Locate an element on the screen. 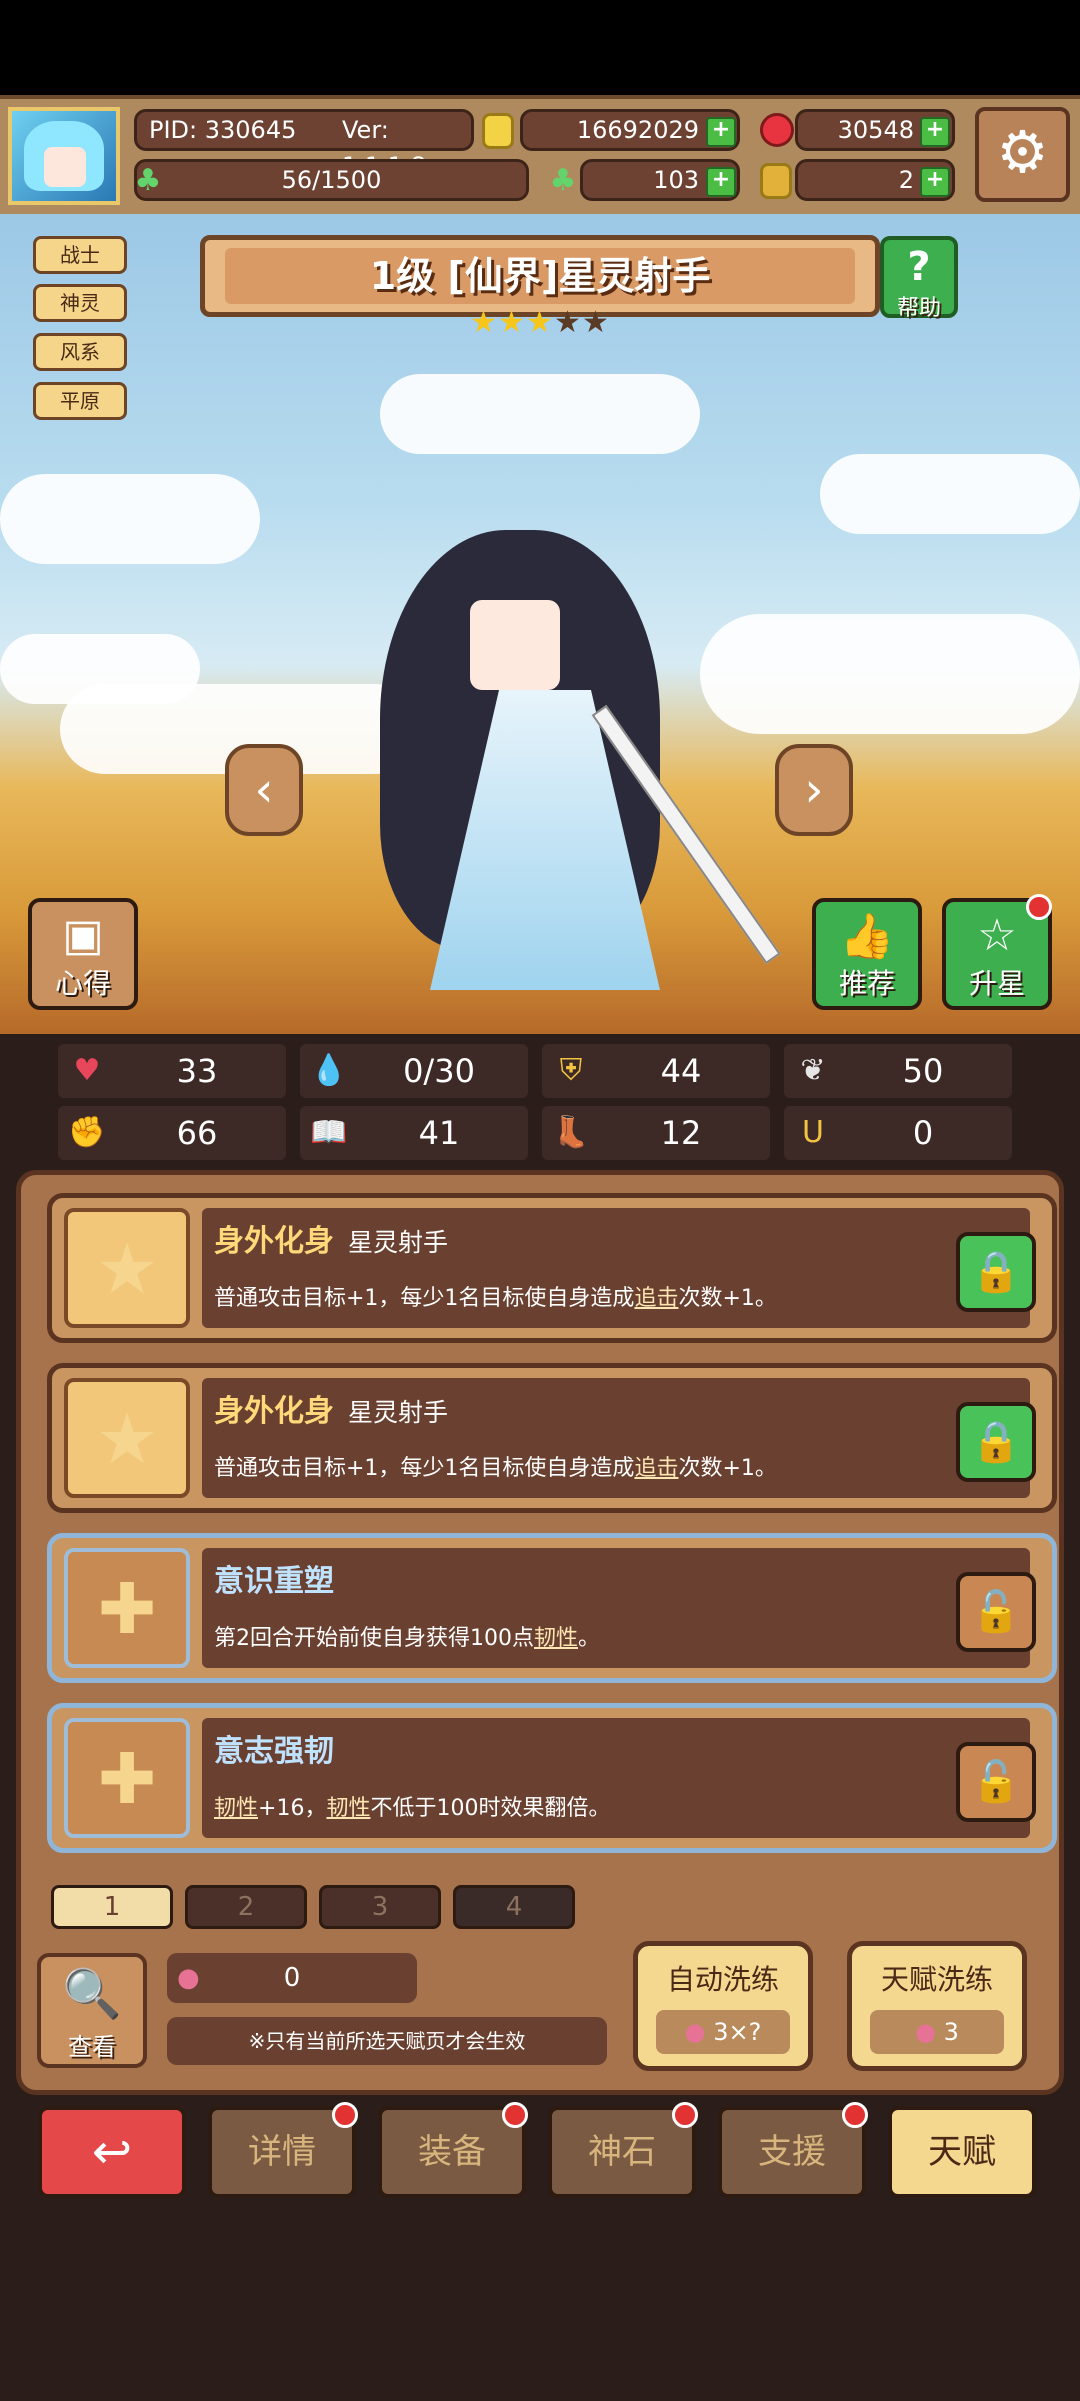  stat-value: 50 is located at coordinates (923, 1071).